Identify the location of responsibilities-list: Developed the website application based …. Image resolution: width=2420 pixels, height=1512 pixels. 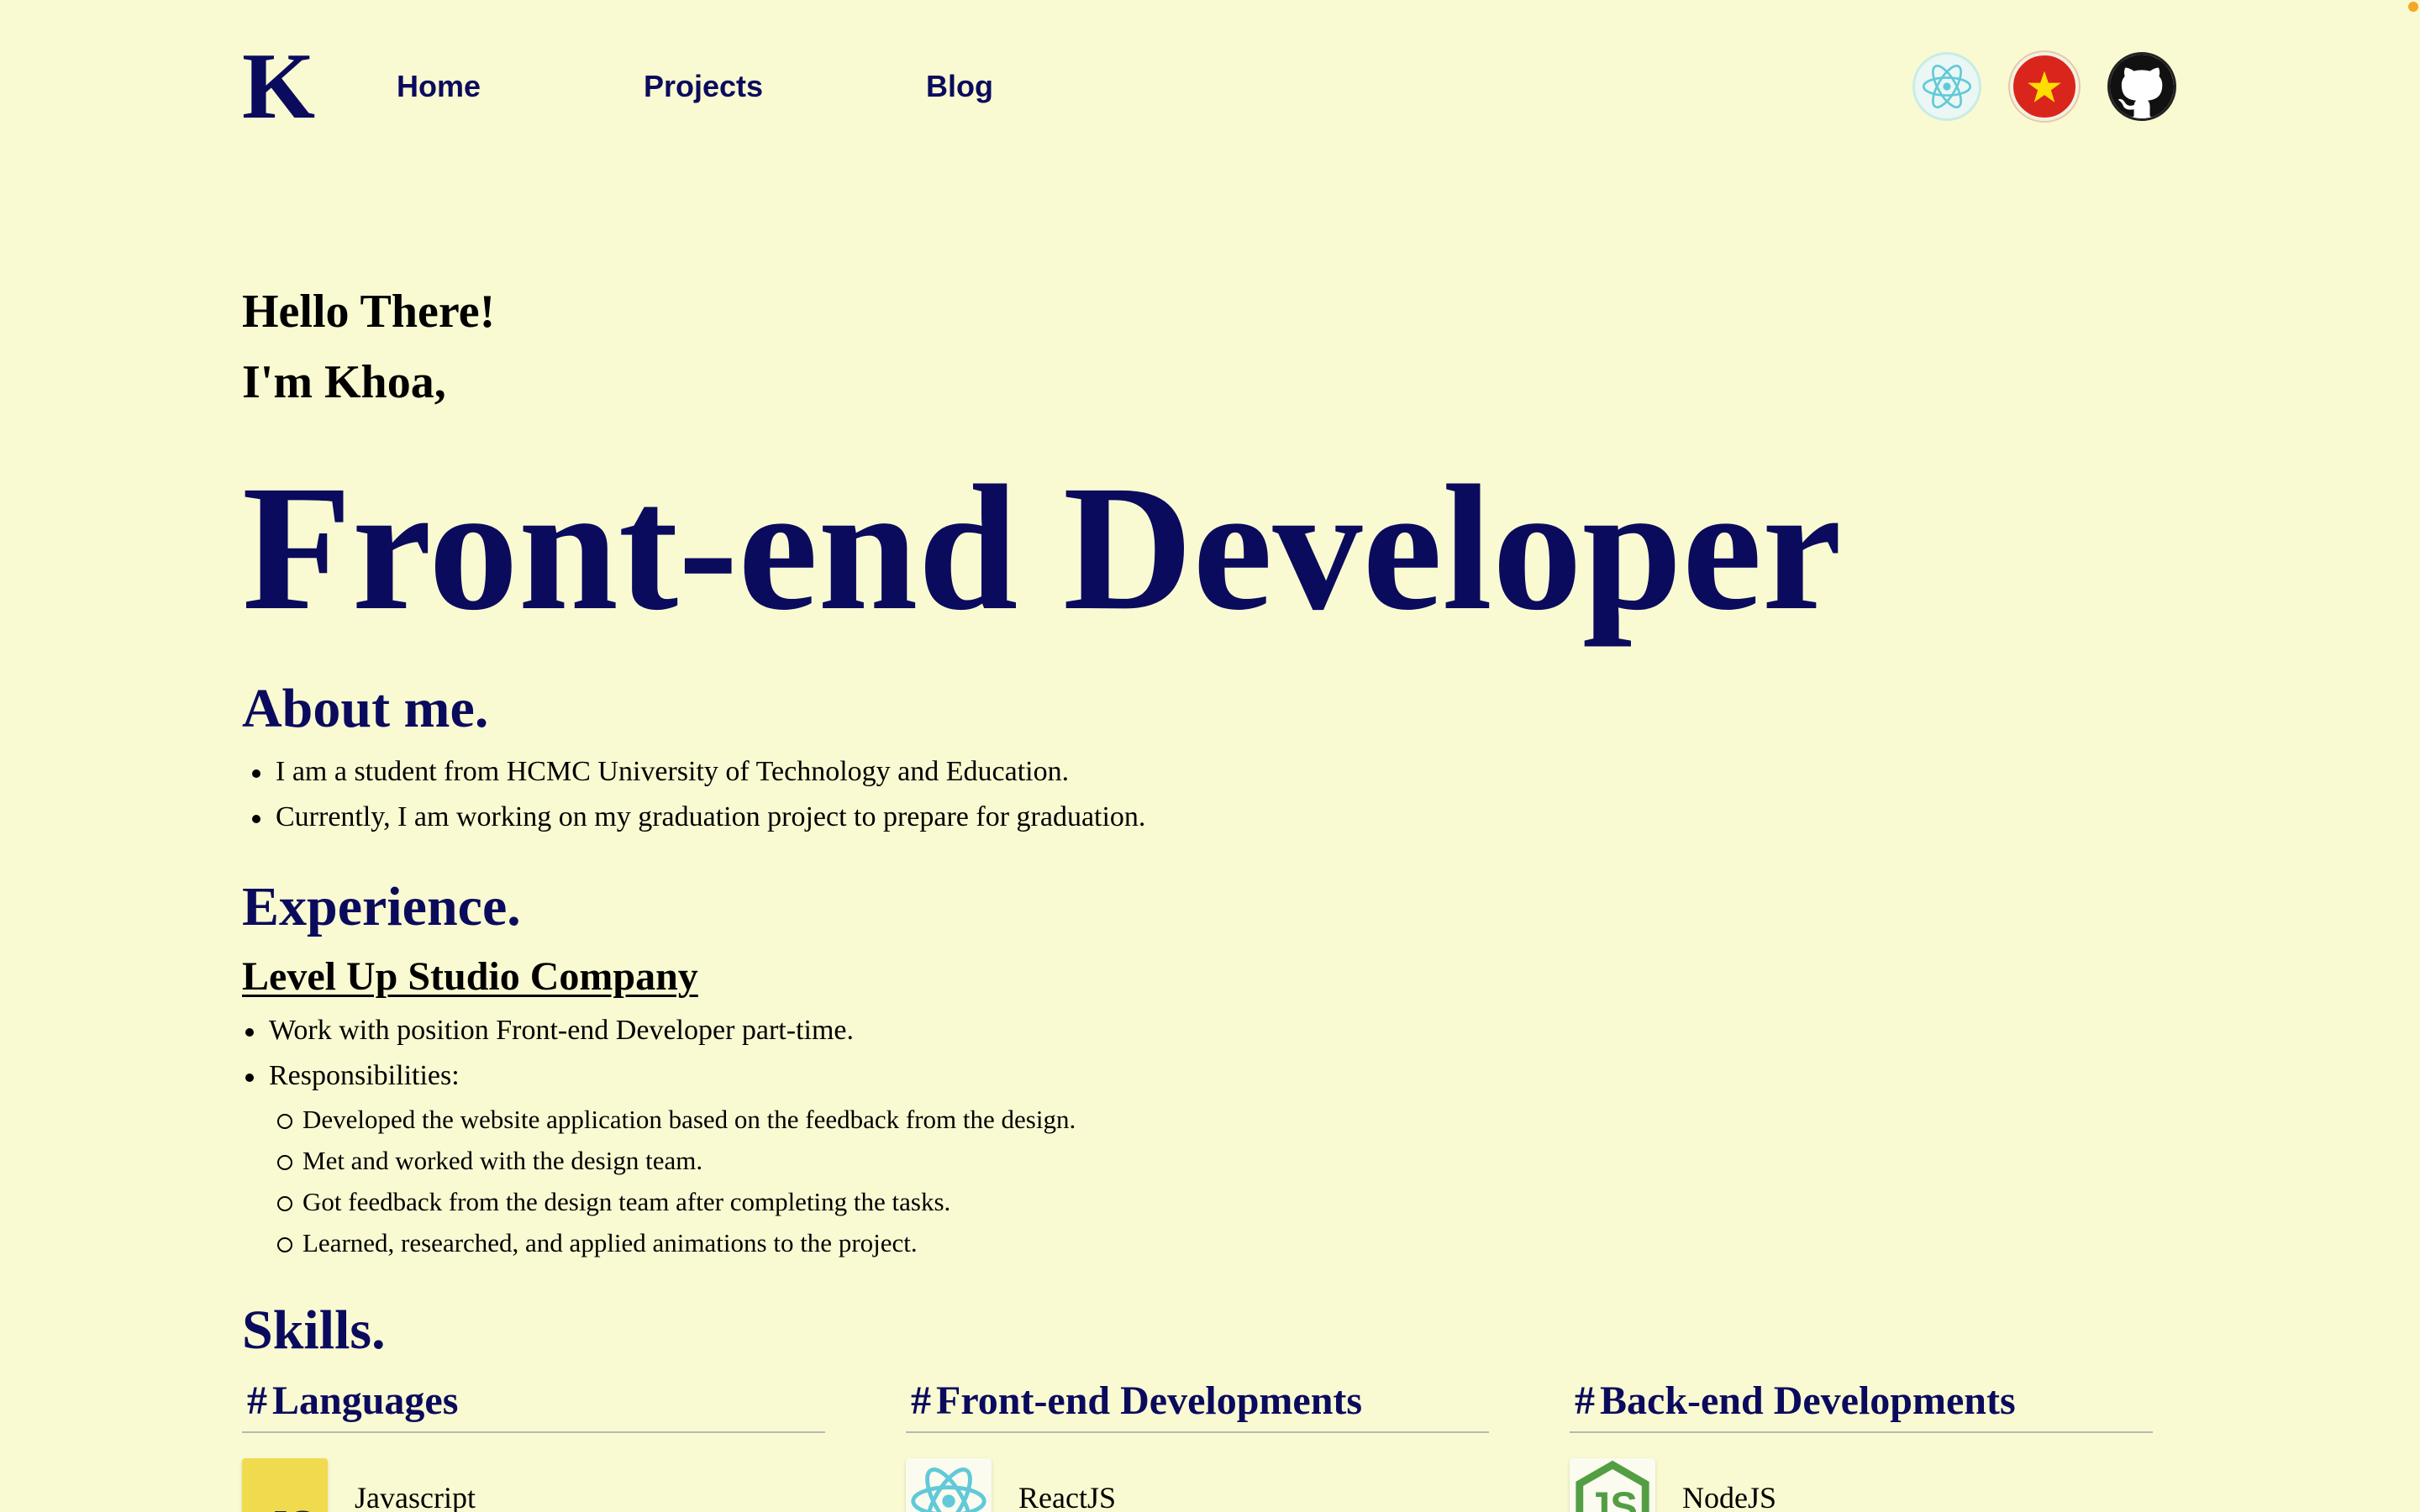
(676, 1181).